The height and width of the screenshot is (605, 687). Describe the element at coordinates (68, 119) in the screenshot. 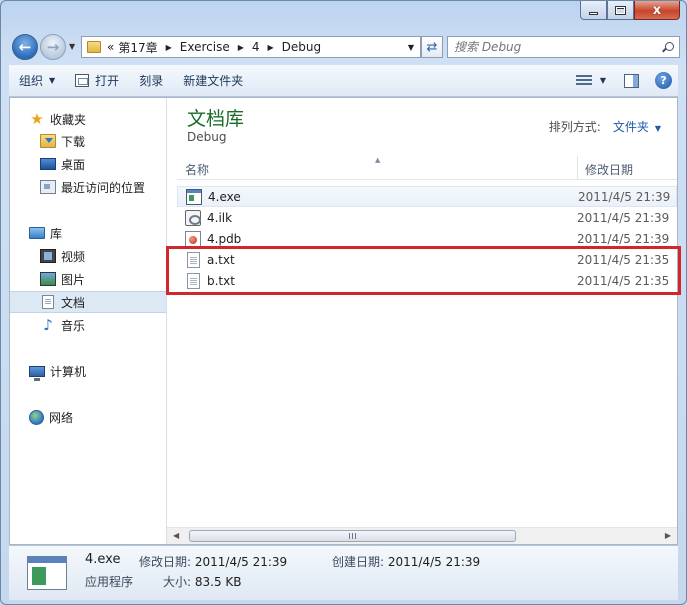

I see `nav-label: 收藏夹` at that location.